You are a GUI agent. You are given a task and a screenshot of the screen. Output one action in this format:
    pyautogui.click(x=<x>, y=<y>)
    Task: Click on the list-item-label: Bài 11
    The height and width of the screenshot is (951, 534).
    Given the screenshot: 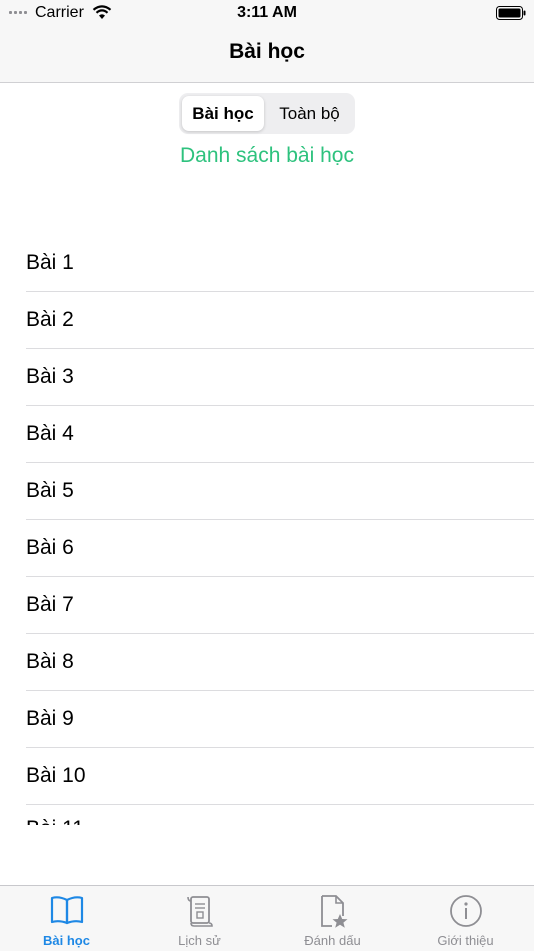 What is the action you would take?
    pyautogui.click(x=55, y=821)
    